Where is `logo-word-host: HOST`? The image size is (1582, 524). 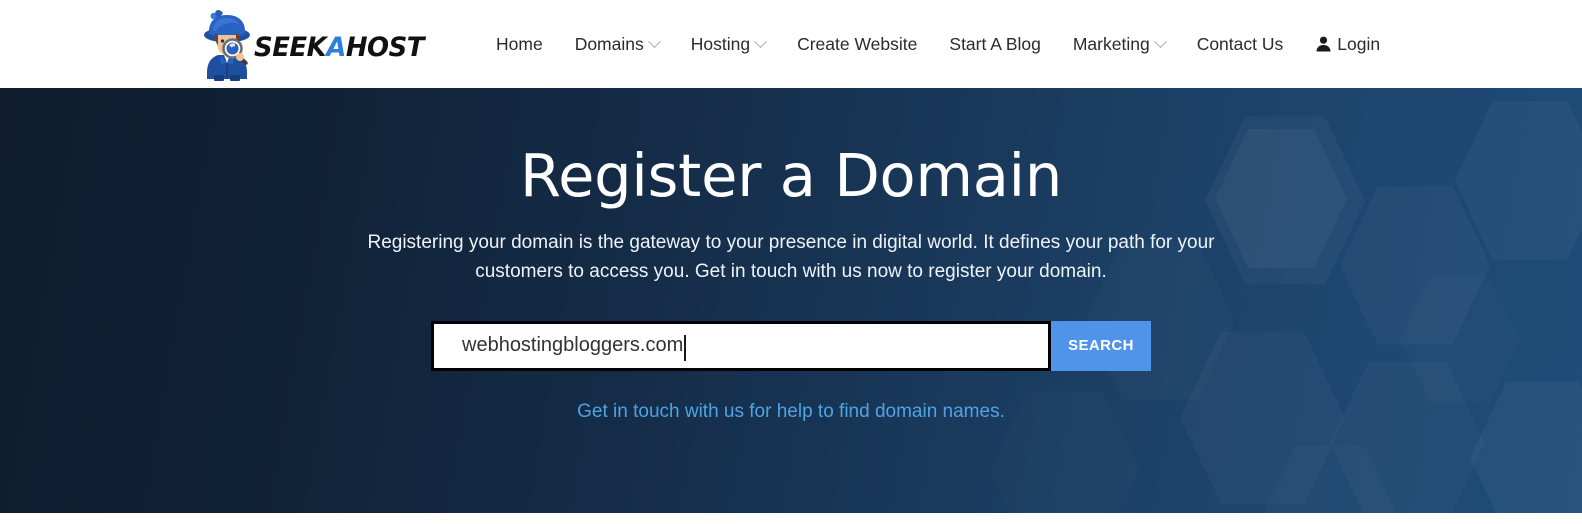
logo-word-host: HOST is located at coordinates (385, 47).